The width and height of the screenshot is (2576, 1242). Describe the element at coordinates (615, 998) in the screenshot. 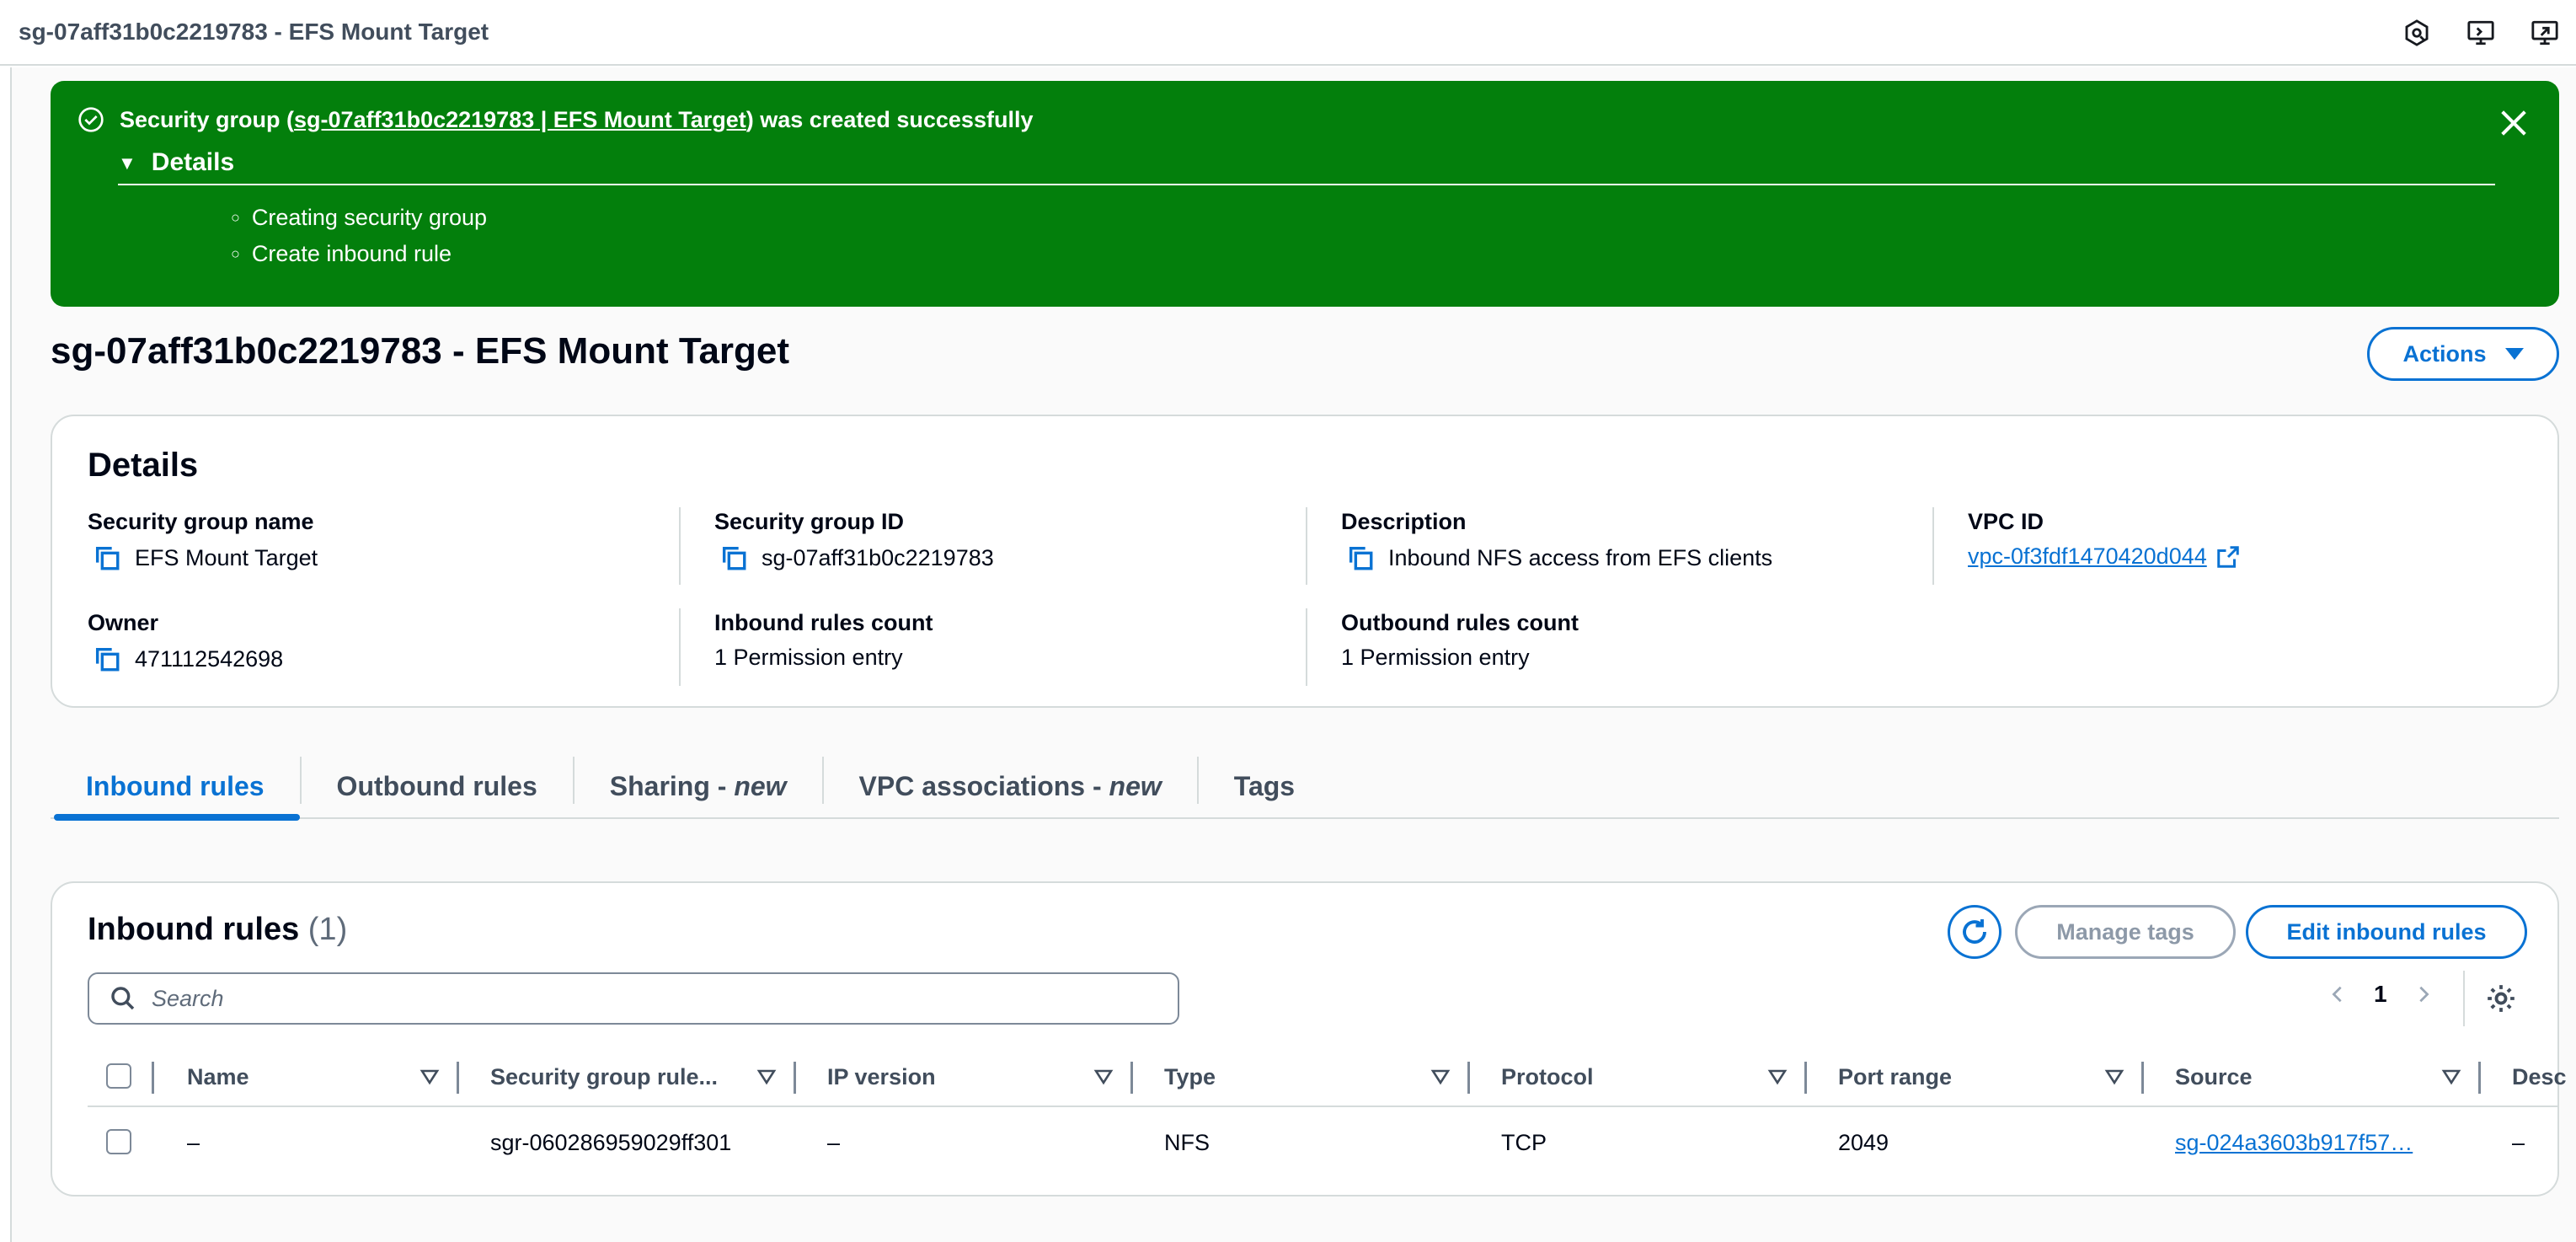

I see `search-input` at that location.